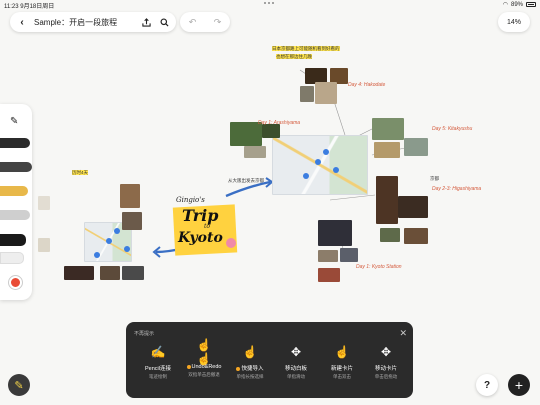 The image size is (540, 405). What do you see at coordinates (204, 352) in the screenshot?
I see `two-finger-tap-icon: ☝☝` at bounding box center [204, 352].